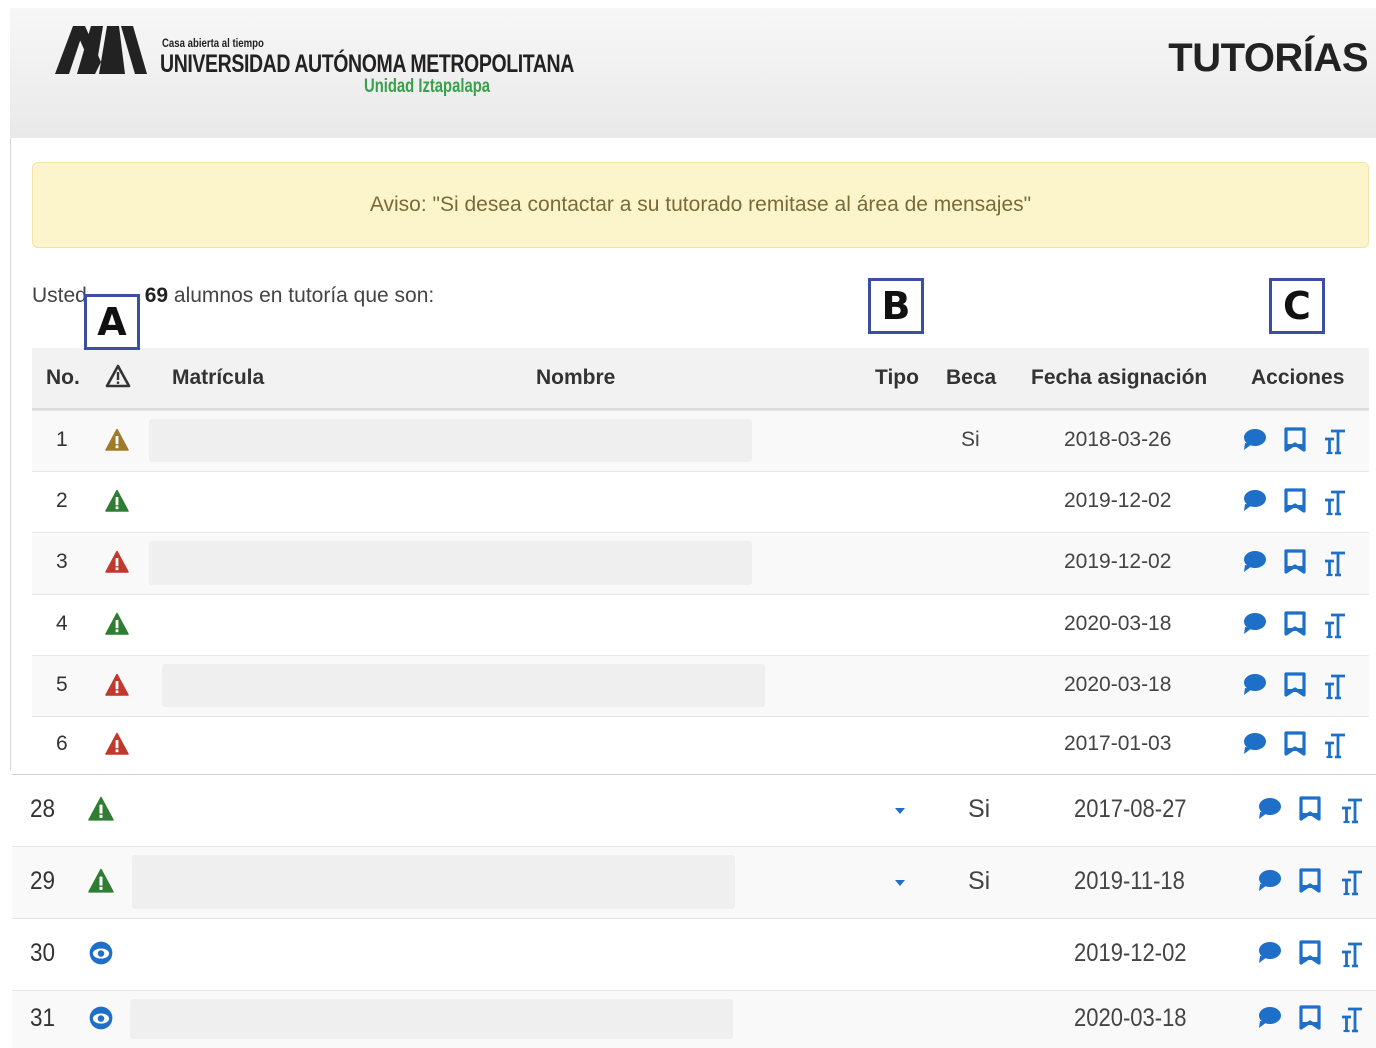  What do you see at coordinates (62, 439) in the screenshot?
I see `row-number: 1` at bounding box center [62, 439].